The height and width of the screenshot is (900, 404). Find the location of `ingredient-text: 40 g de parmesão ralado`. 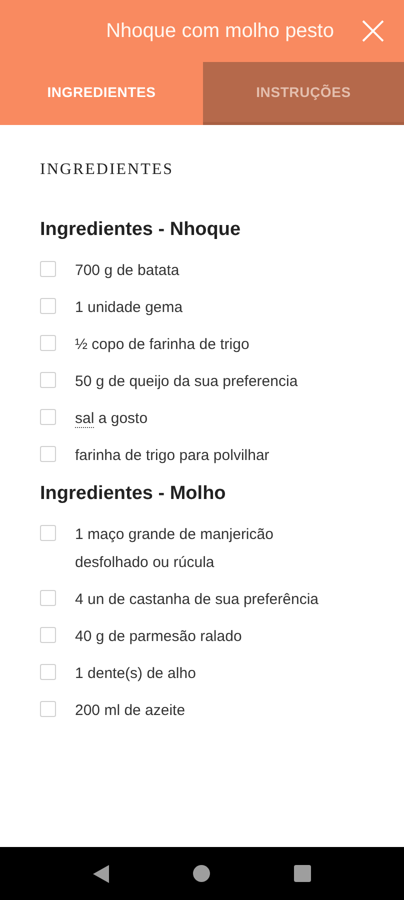

ingredient-text: 40 g de parmesão ralado is located at coordinates (158, 637).